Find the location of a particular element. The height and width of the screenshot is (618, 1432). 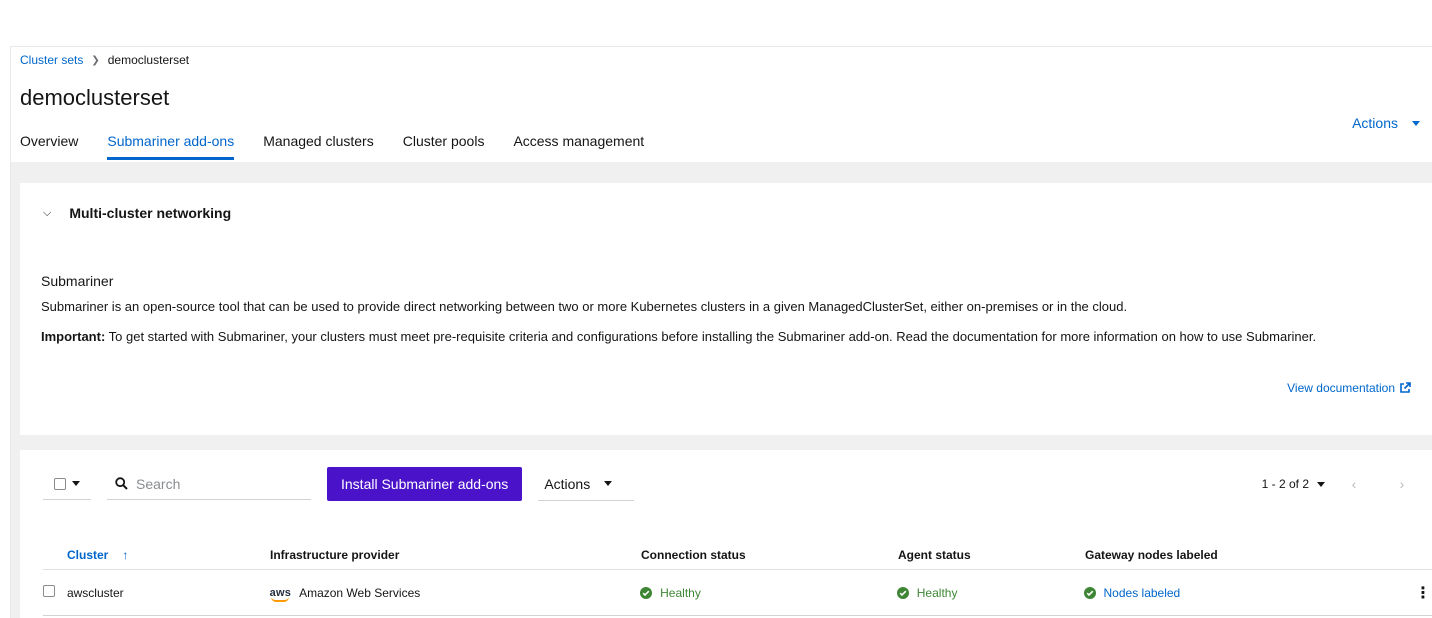

bulk-select-checkbox is located at coordinates (60, 483).